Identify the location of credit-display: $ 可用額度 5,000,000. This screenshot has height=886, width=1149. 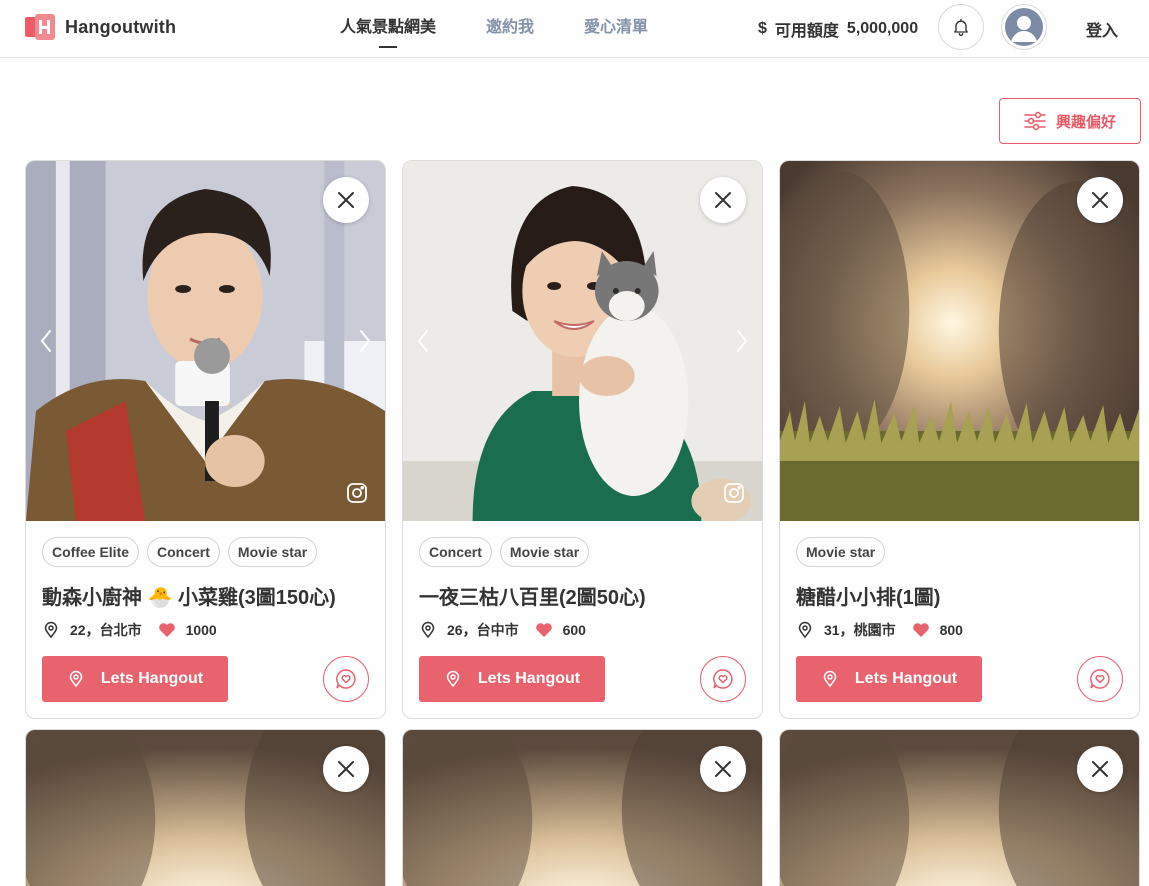
(838, 29).